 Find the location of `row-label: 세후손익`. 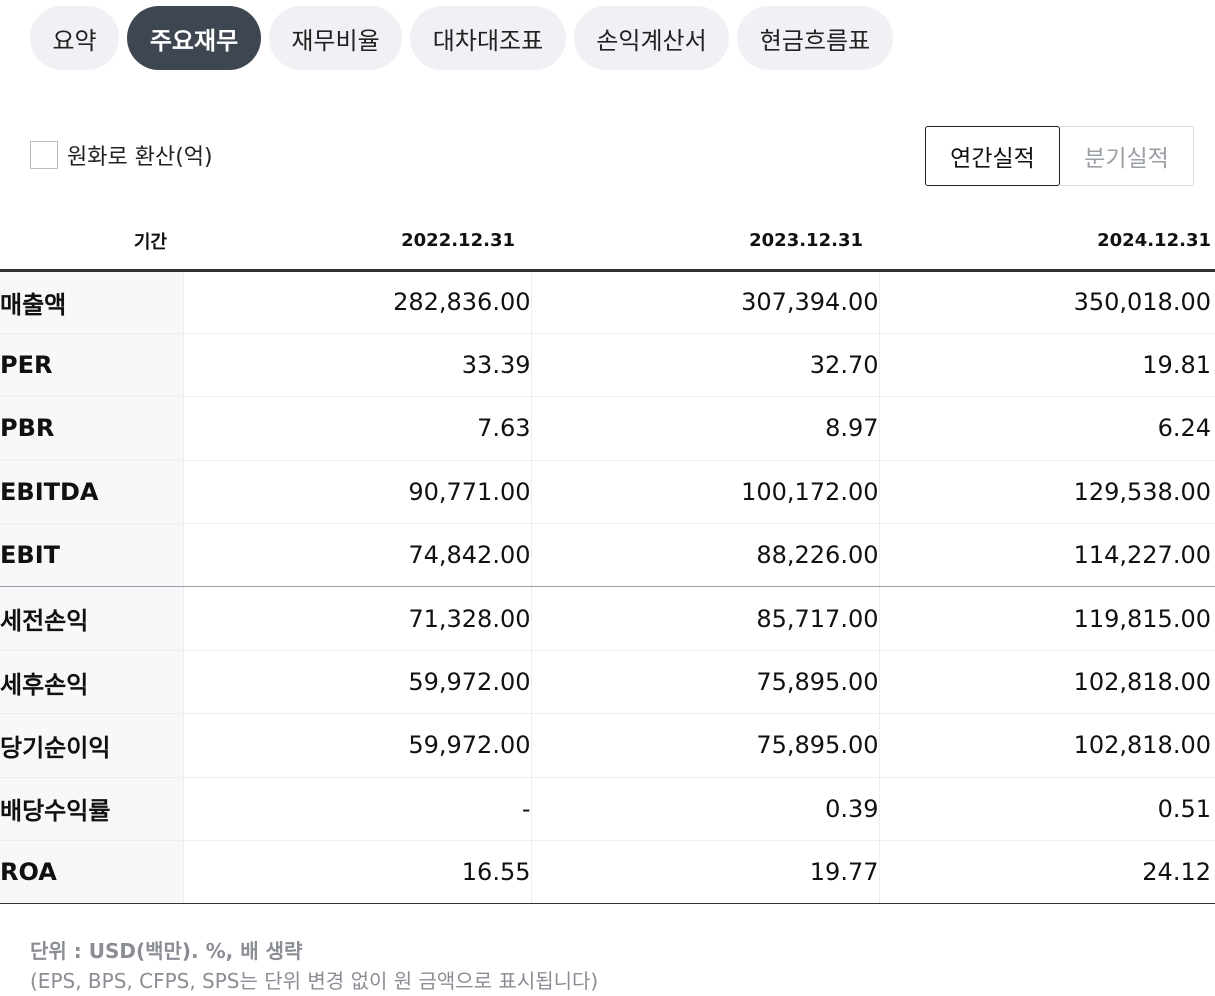

row-label: 세후손익 is located at coordinates (92, 682).